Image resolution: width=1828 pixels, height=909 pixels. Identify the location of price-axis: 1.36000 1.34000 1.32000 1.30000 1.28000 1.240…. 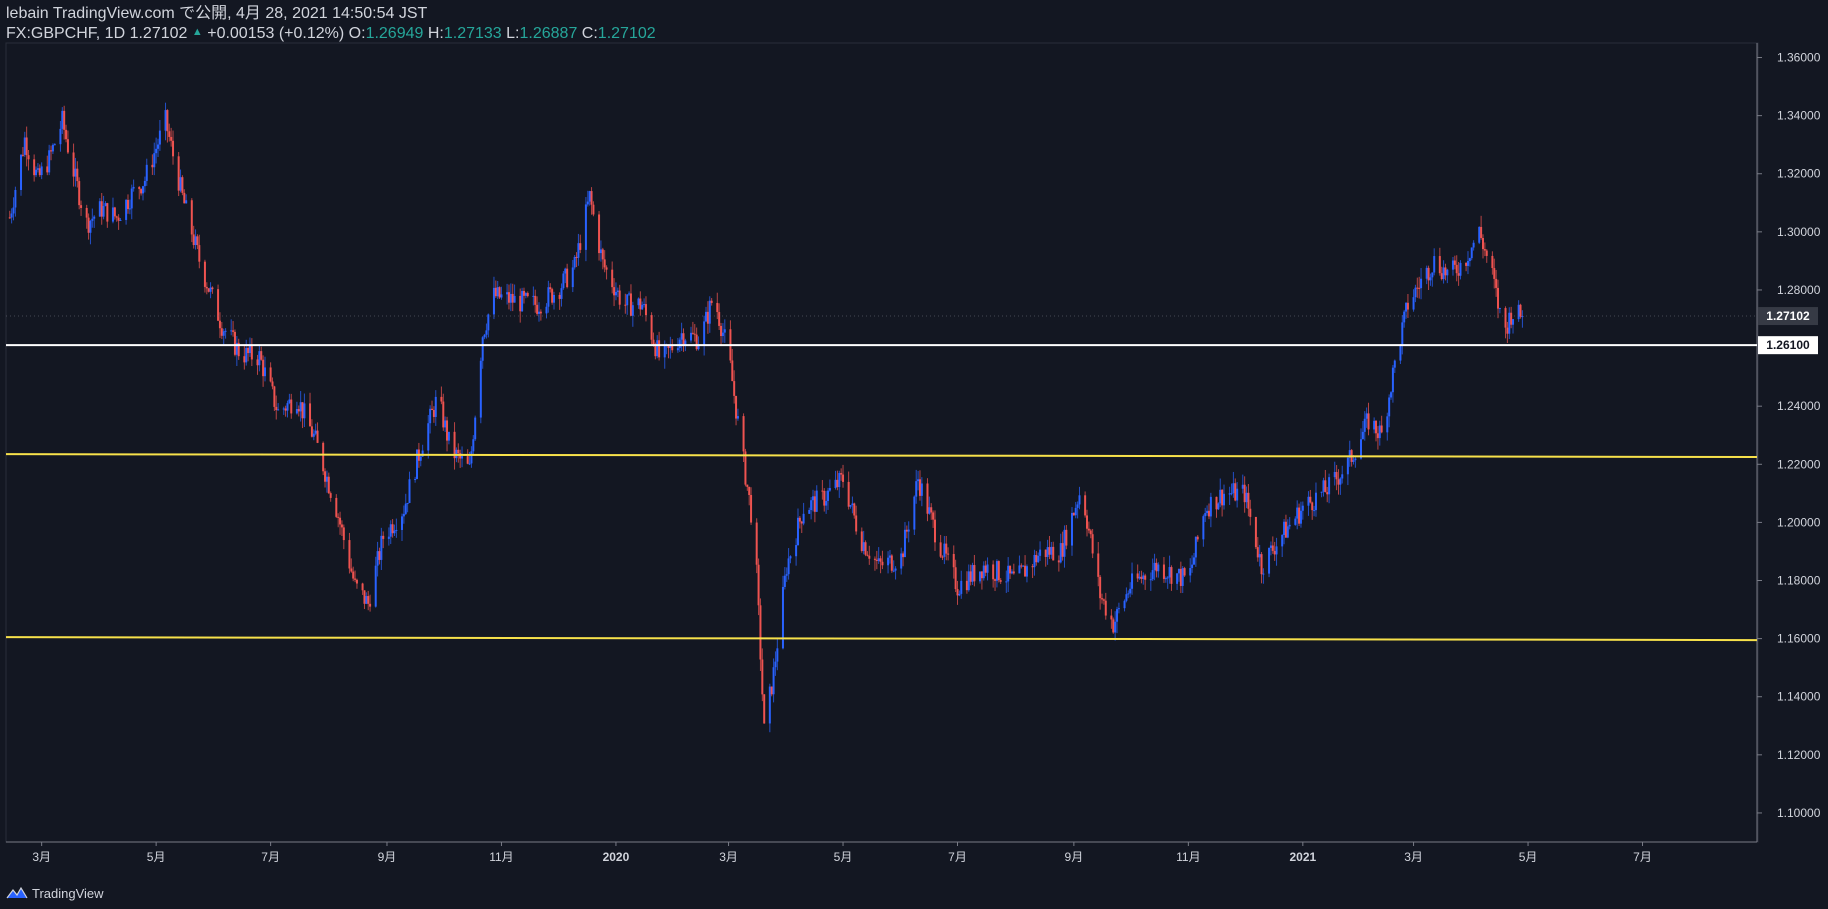
(1789, 435).